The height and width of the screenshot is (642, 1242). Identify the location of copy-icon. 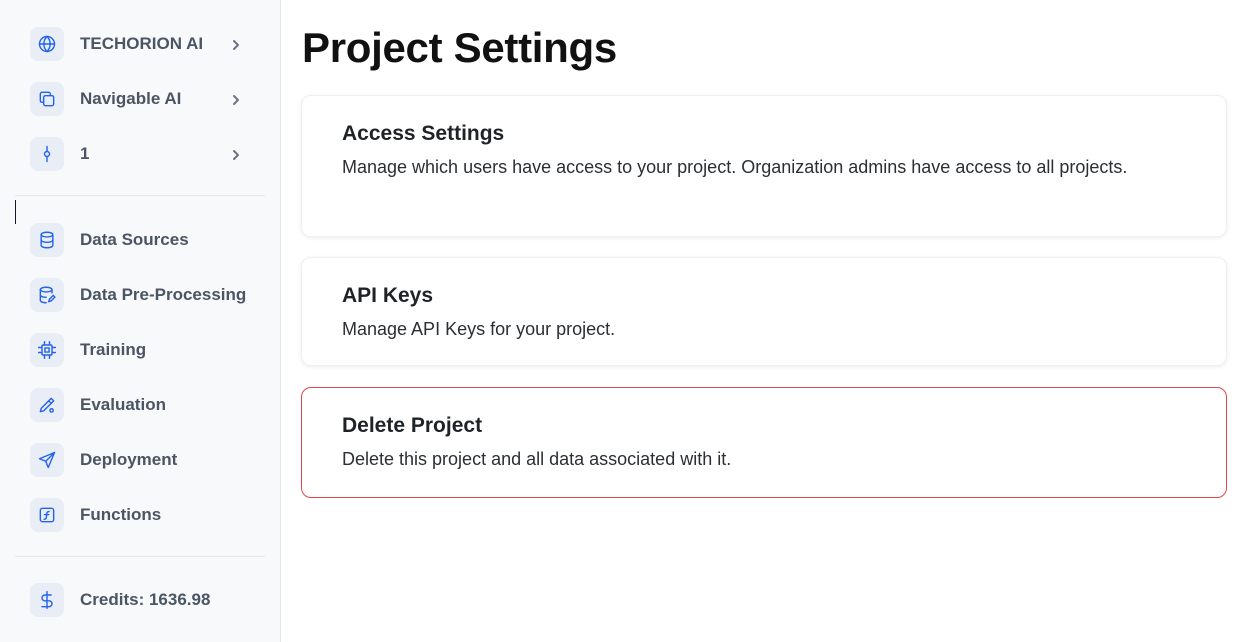
(47, 99).